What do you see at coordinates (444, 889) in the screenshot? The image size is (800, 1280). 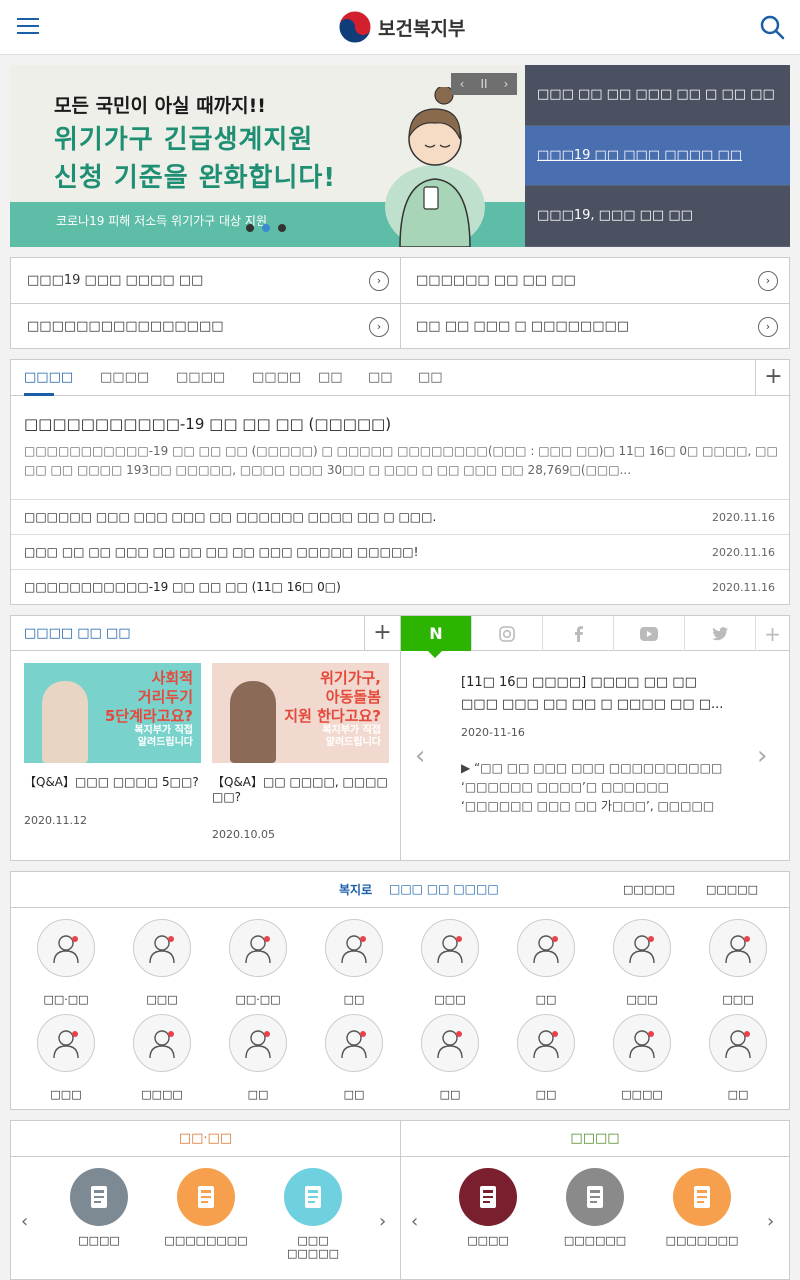 I see `welfare-title: □□□ □□ □□□□` at bounding box center [444, 889].